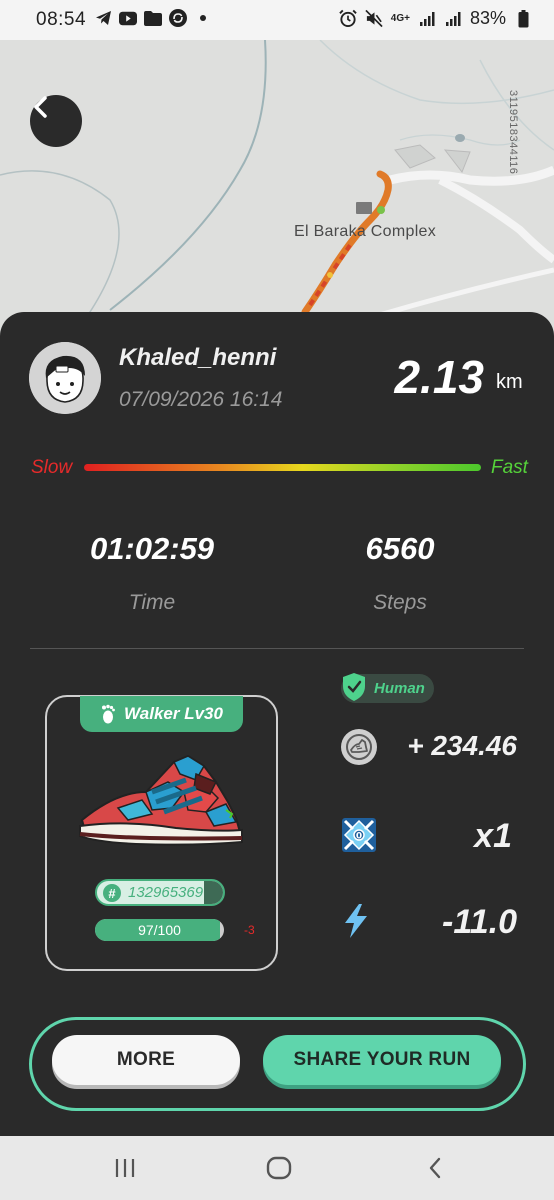  Describe the element at coordinates (108, 714) in the screenshot. I see `footprint-icon` at that location.